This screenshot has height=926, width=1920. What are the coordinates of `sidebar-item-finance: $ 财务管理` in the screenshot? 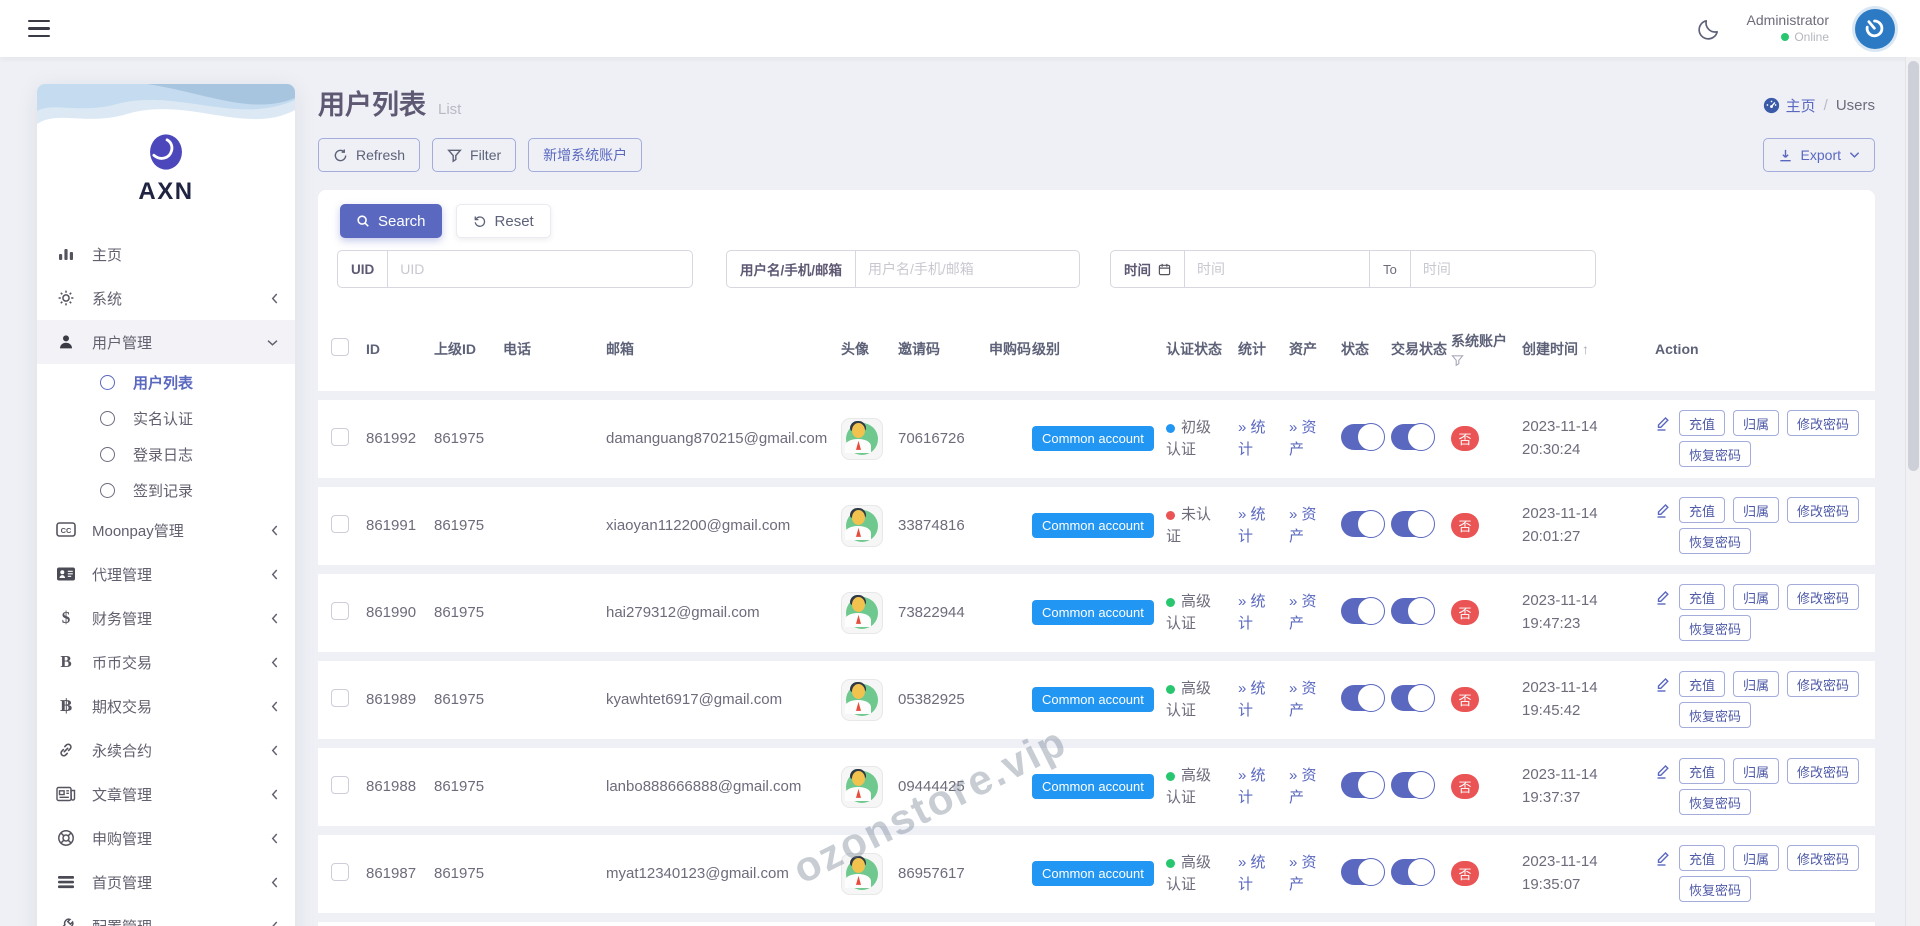 It's located at (166, 618).